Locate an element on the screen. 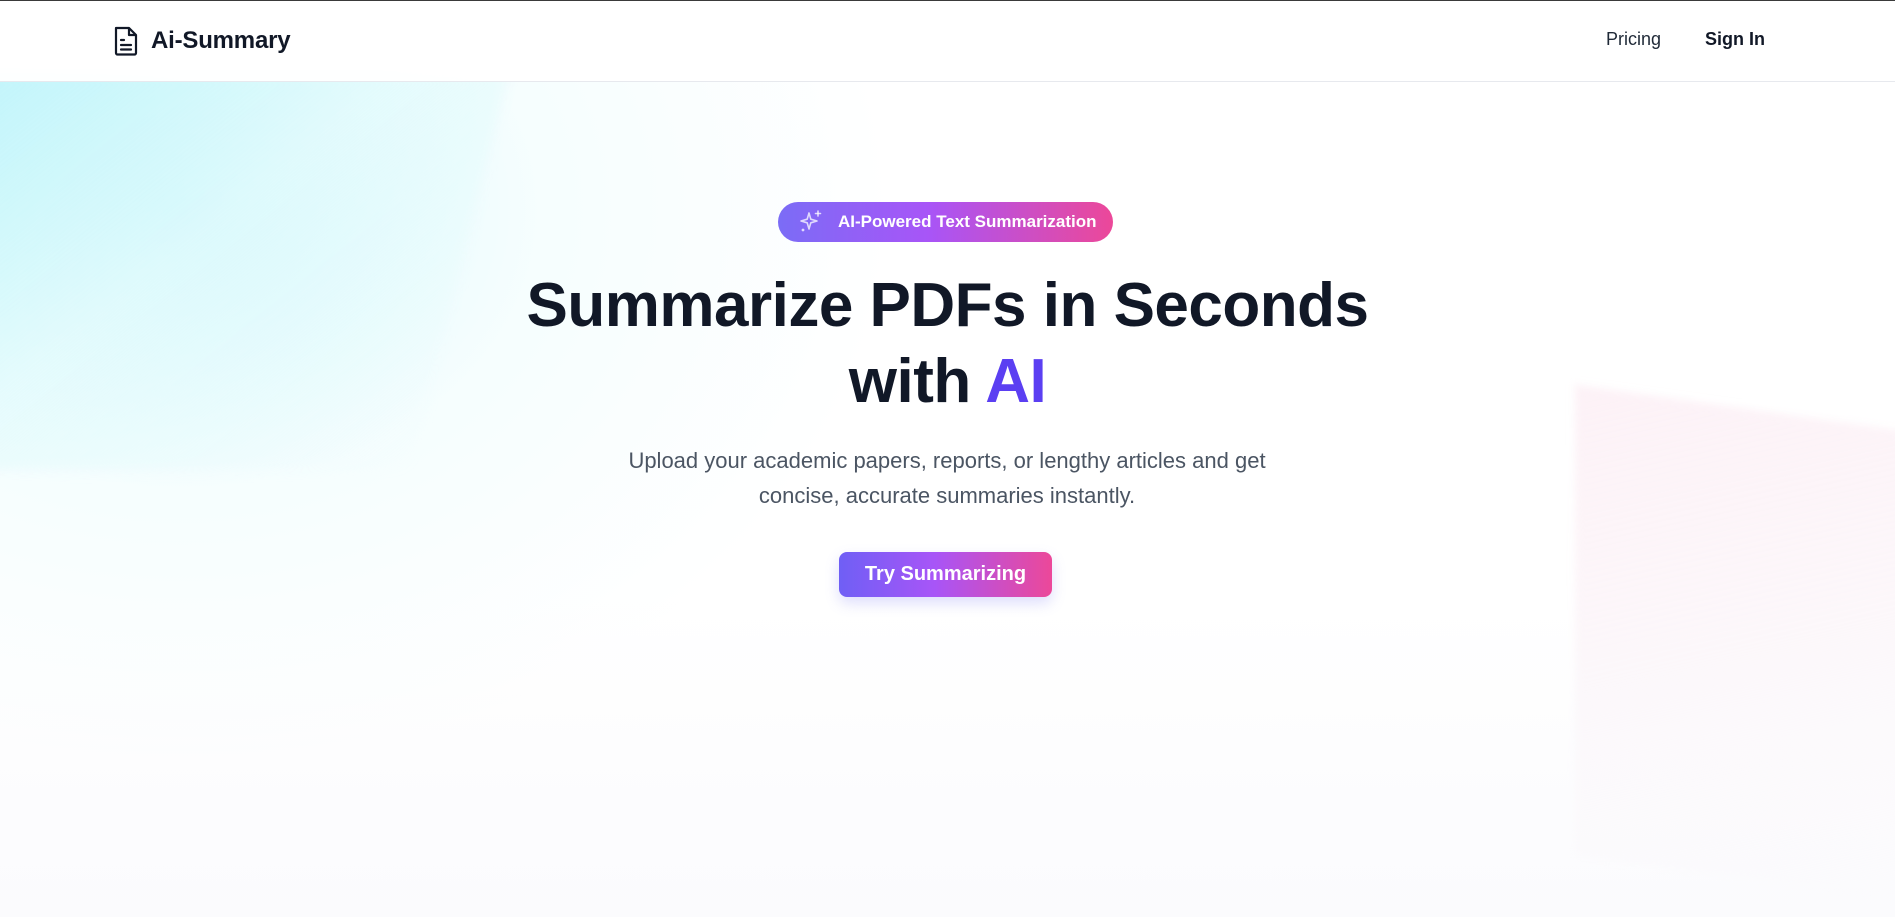 The width and height of the screenshot is (1895, 917). nav-pricing-link: Pricing is located at coordinates (1633, 39).